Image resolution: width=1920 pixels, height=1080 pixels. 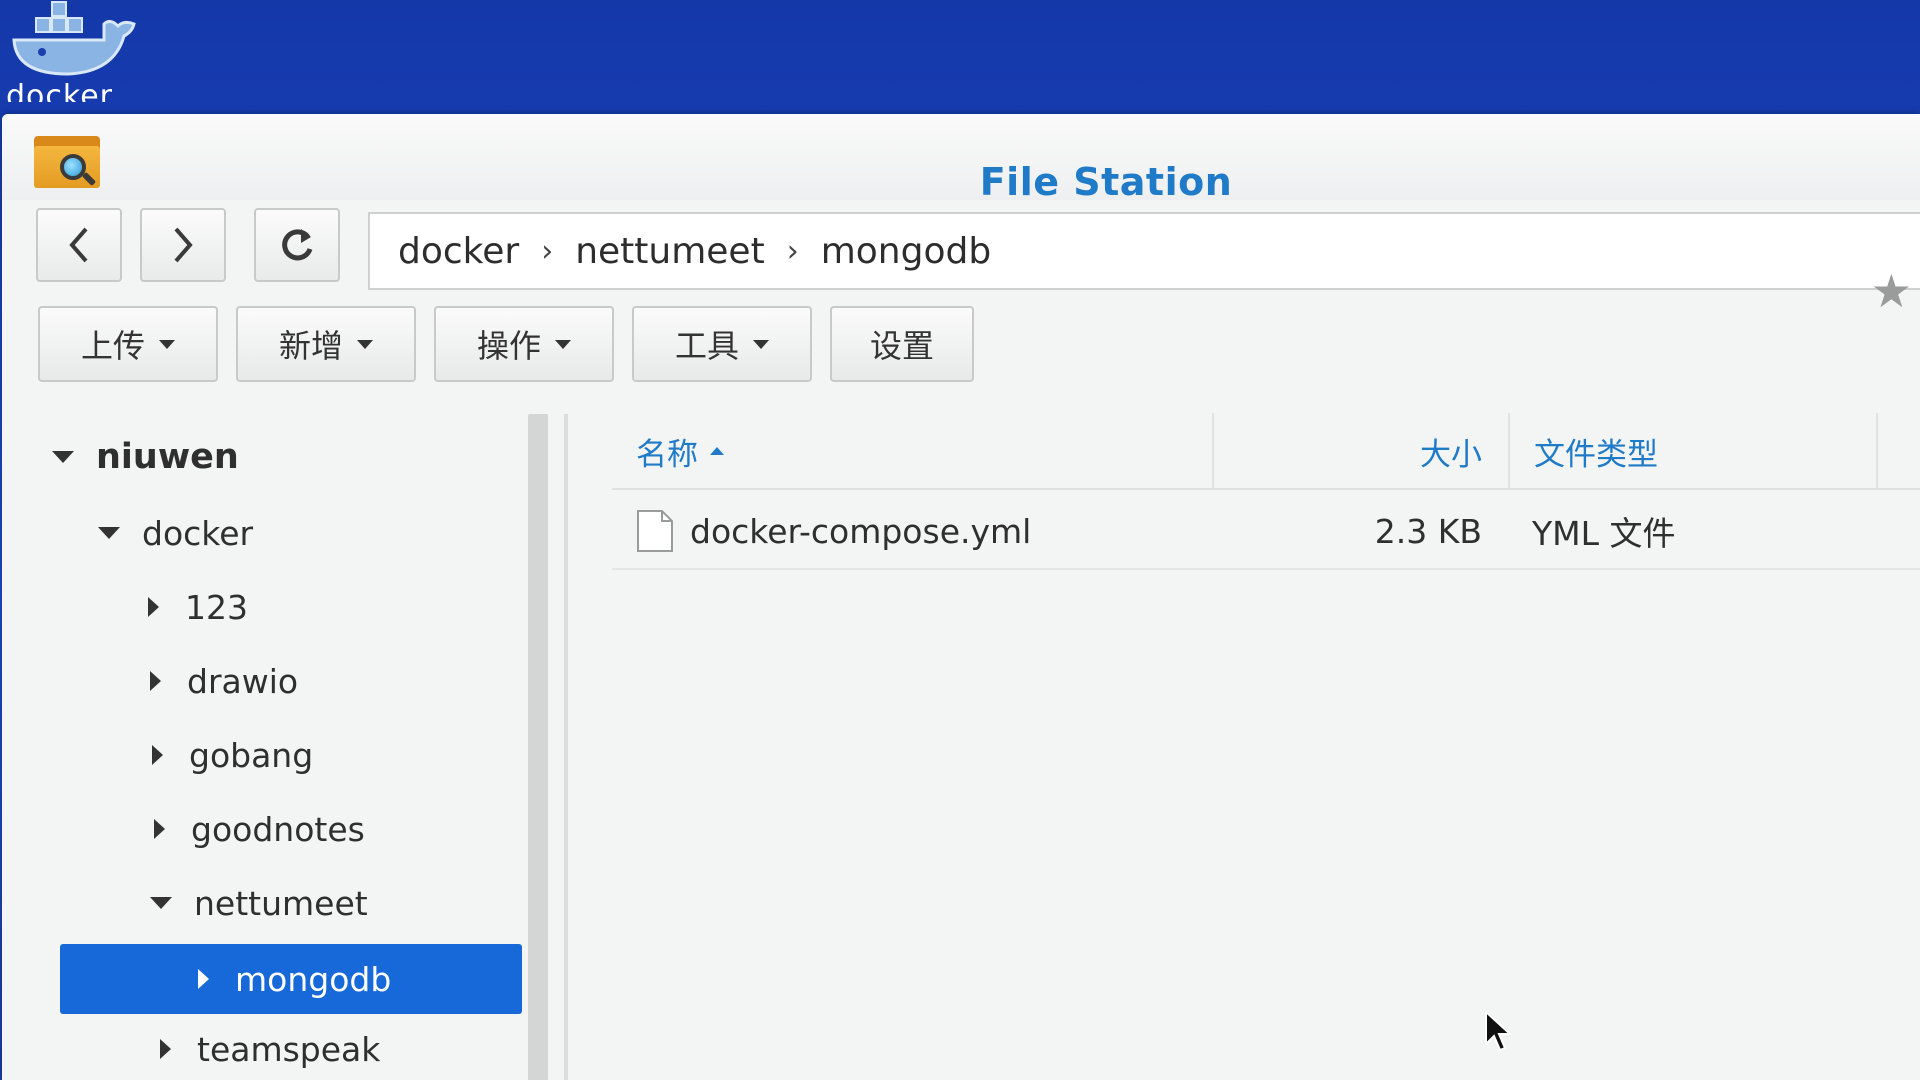 I want to click on chevron-right-icon, so click(x=183, y=245).